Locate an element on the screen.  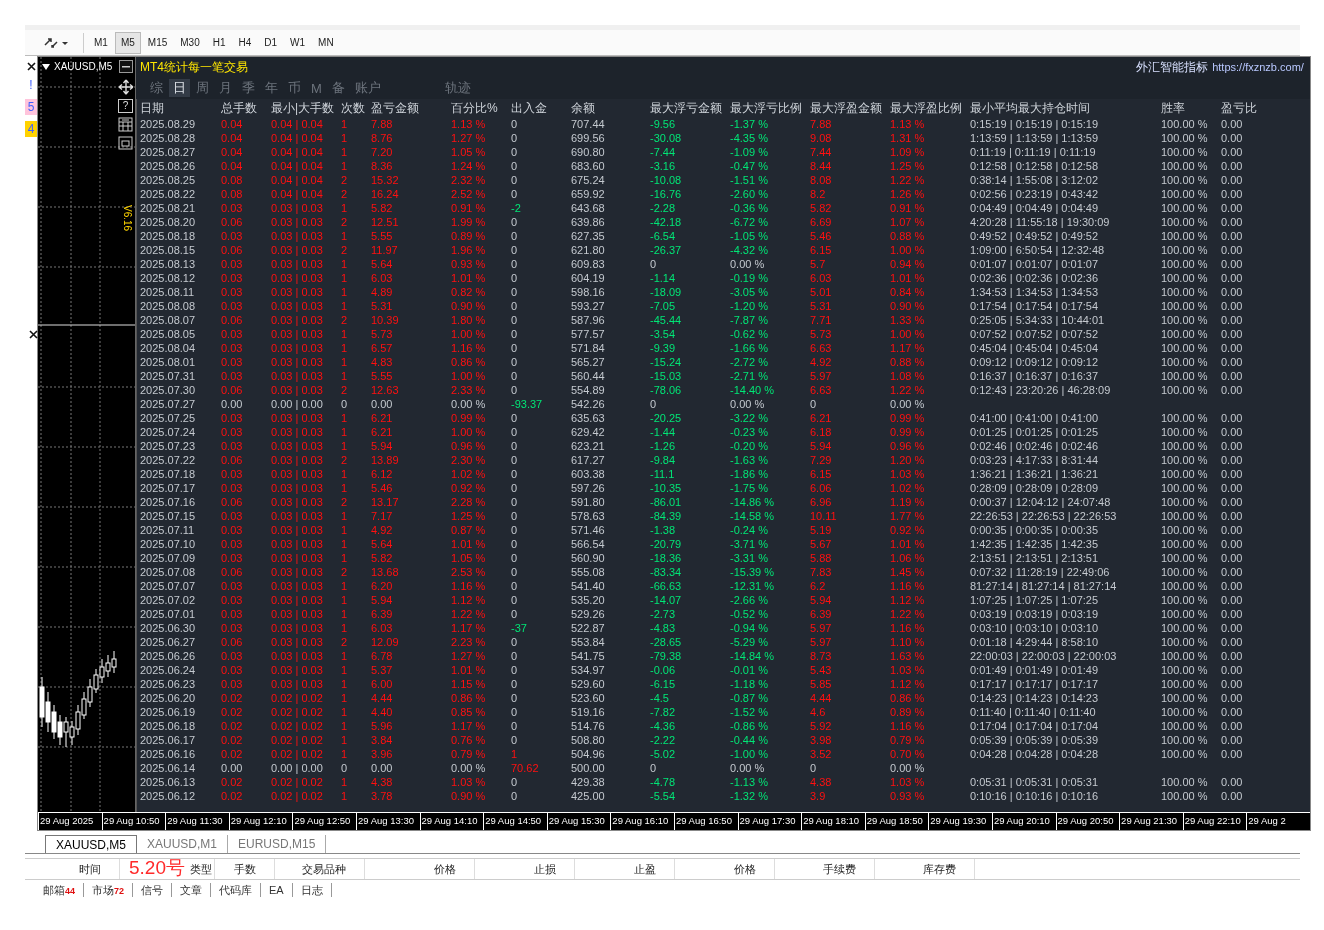
table-cell-text: -3.05 % is located at coordinates (749, 292).